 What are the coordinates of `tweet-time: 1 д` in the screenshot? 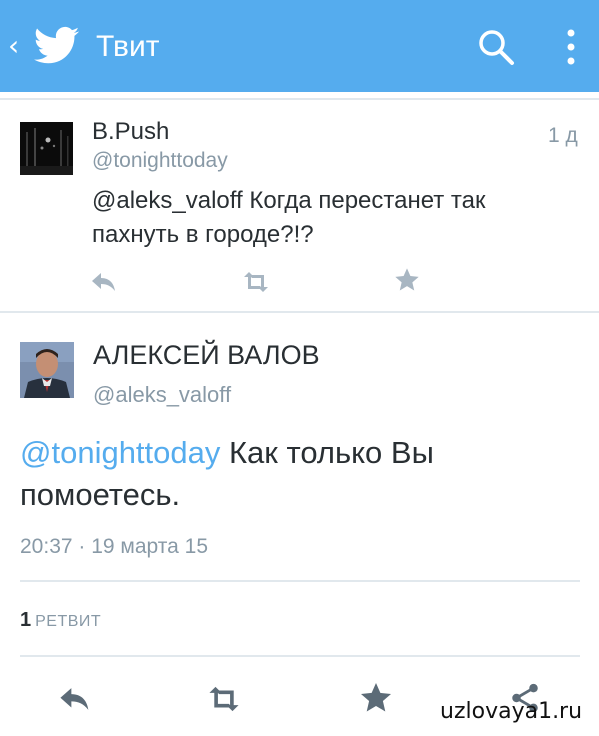 It's located at (563, 135).